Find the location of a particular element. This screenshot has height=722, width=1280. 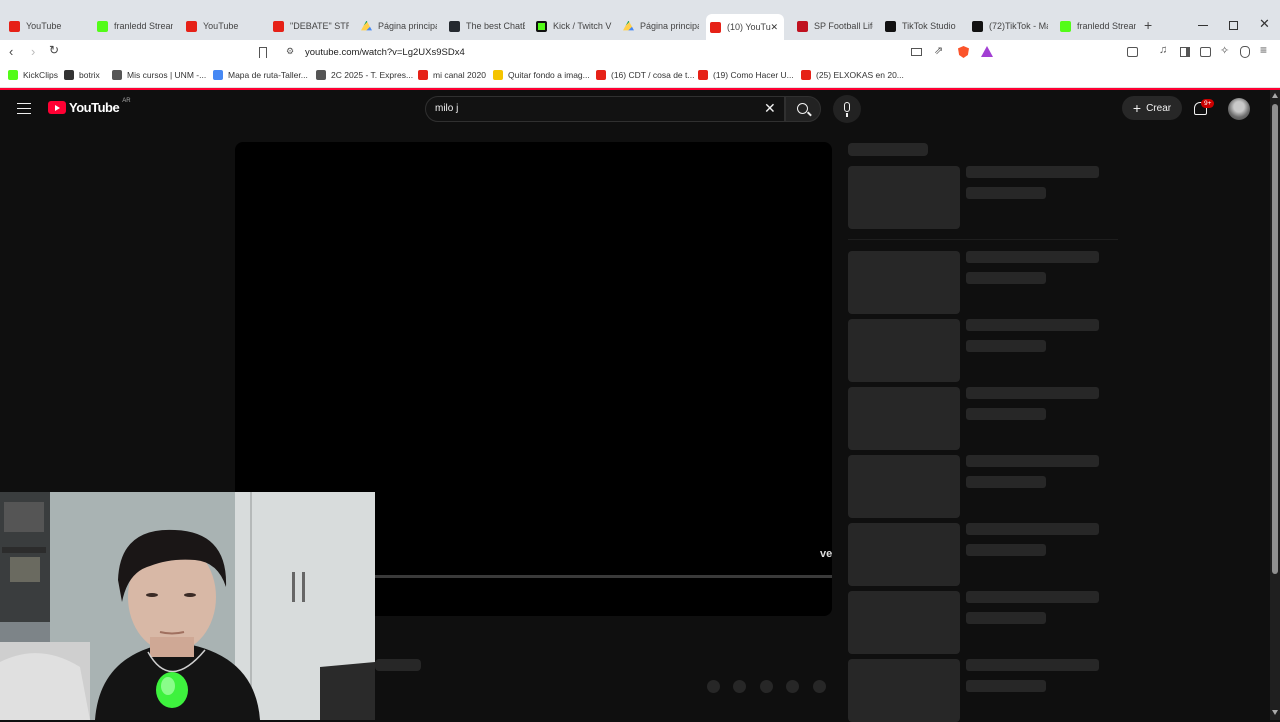

page-scrollbar-thumb is located at coordinates (1275, 339).